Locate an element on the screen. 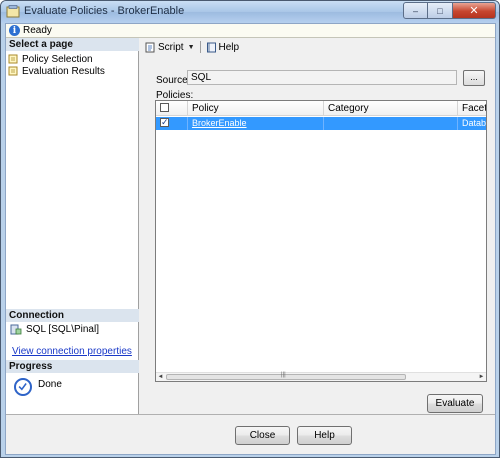 This screenshot has height=458, width=500. script-icon is located at coordinates (150, 47).